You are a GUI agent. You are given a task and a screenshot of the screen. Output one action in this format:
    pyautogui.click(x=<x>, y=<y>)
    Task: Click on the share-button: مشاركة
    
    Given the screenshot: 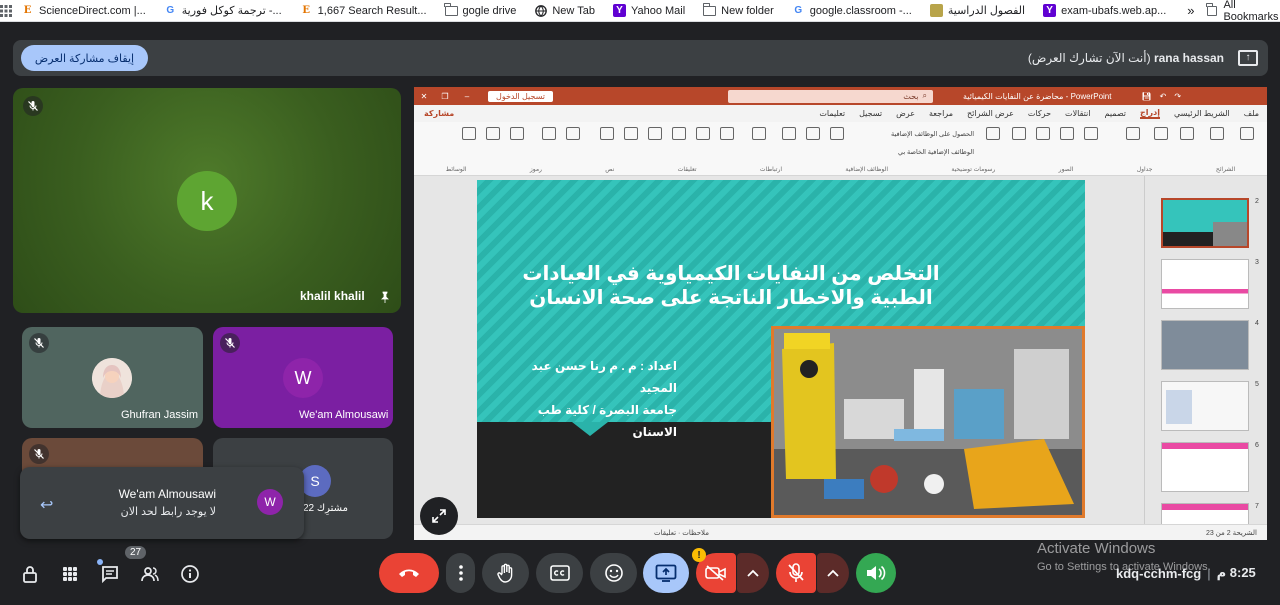 What is the action you would take?
    pyautogui.click(x=439, y=113)
    